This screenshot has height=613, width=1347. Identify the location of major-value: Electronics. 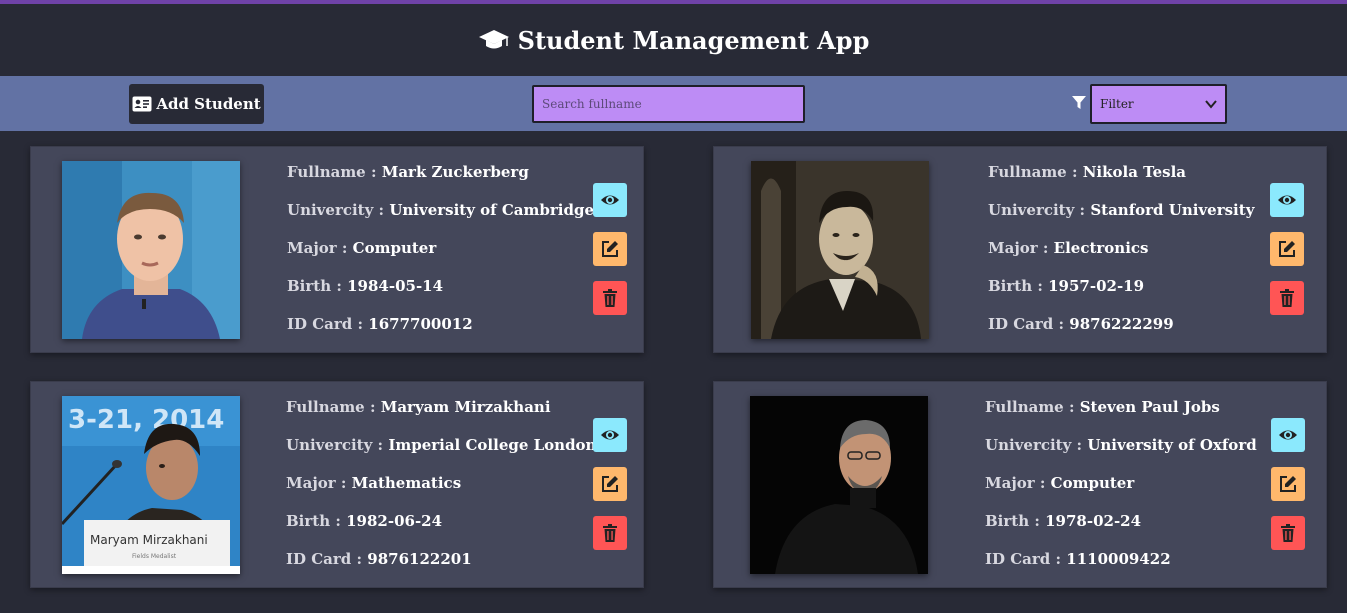
(1101, 248).